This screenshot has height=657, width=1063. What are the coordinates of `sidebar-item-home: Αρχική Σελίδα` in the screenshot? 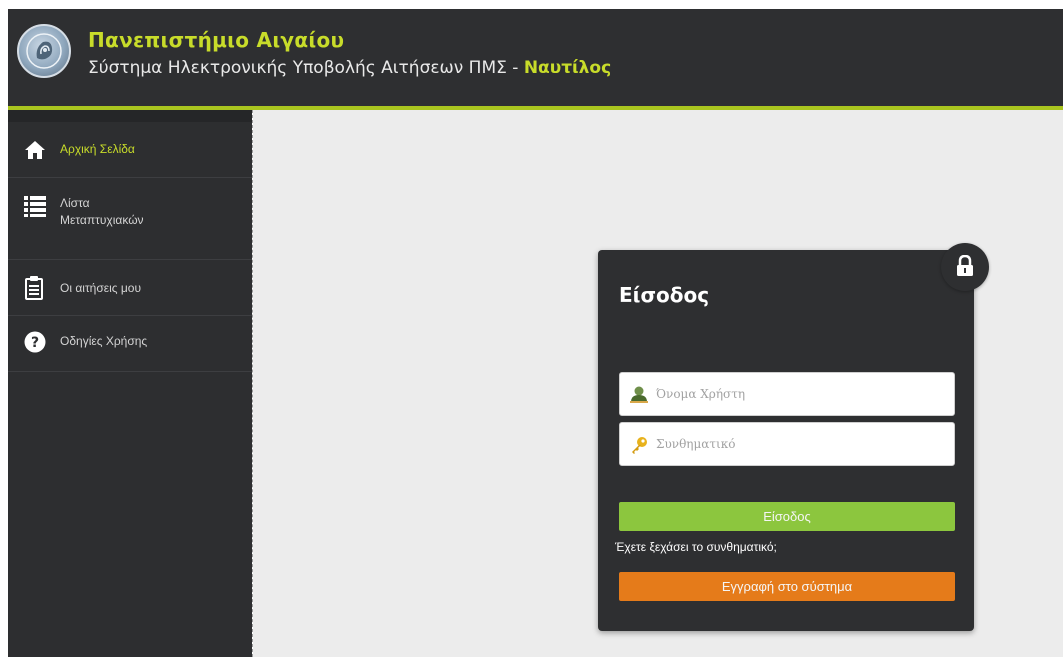 It's located at (130, 150).